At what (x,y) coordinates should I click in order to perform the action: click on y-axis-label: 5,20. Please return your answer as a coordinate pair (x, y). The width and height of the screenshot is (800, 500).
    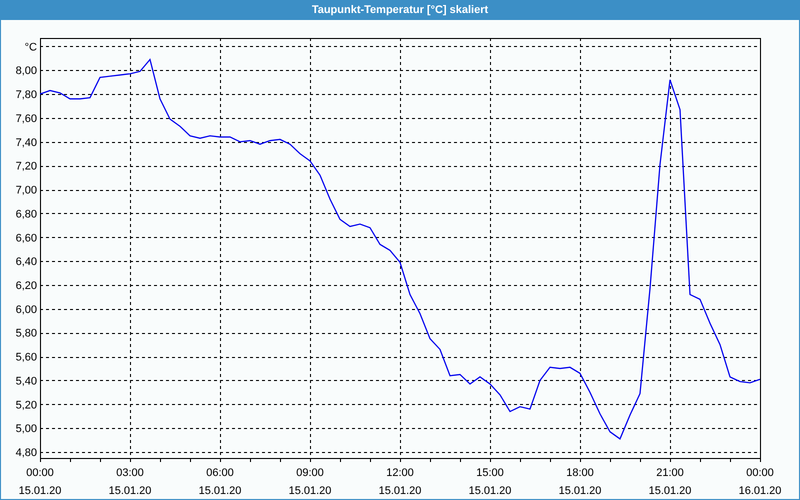
    Looking at the image, I should click on (26, 405).